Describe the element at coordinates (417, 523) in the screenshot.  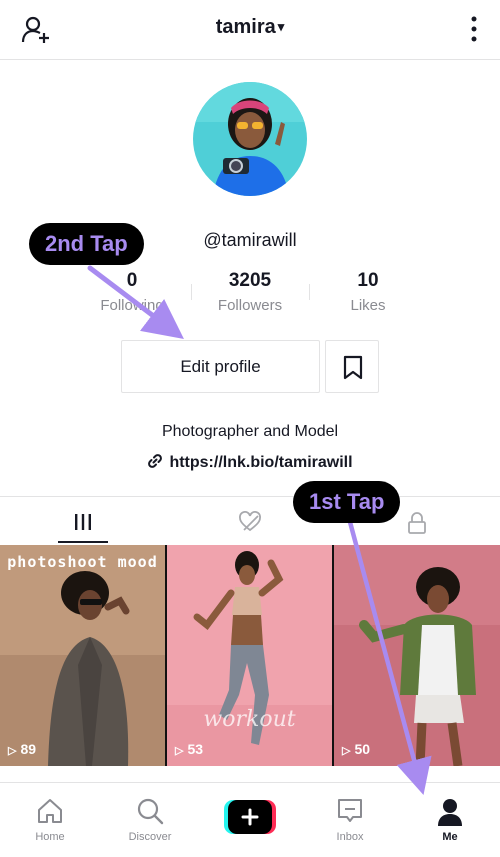
I see `lock-icon` at that location.